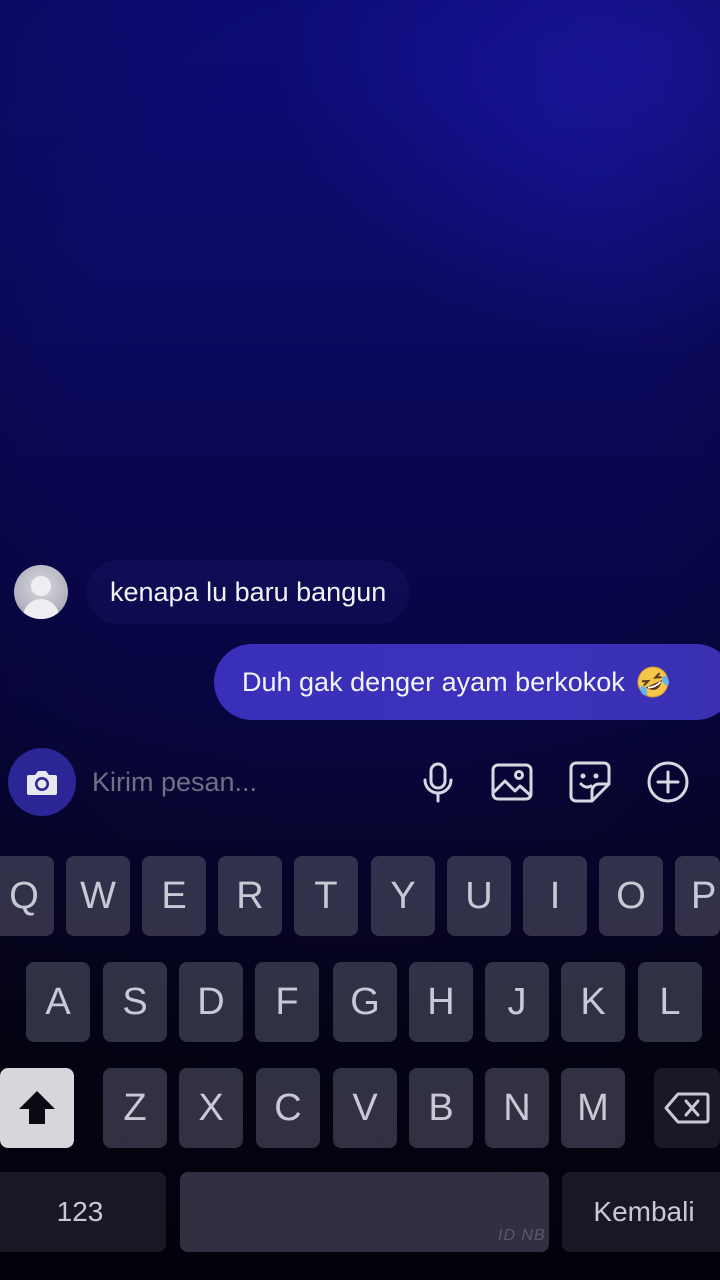 This screenshot has width=720, height=1280. Describe the element at coordinates (590, 782) in the screenshot. I see `sticker-icon` at that location.